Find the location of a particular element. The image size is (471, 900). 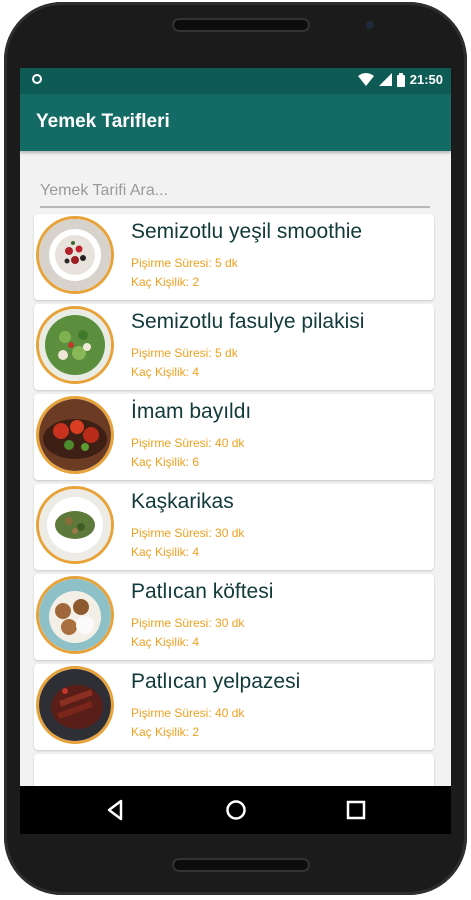

home-icon is located at coordinates (236, 810).